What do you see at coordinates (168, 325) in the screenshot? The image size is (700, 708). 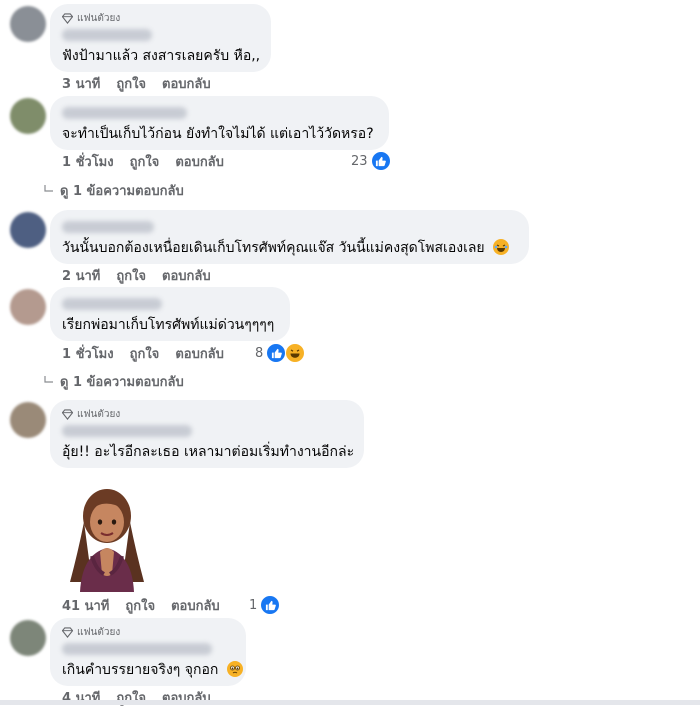 I see `comment-text: เรียกพ่อมาเก็บโทรศัพท์แม่ด่วนๆๆๆๆ` at bounding box center [168, 325].